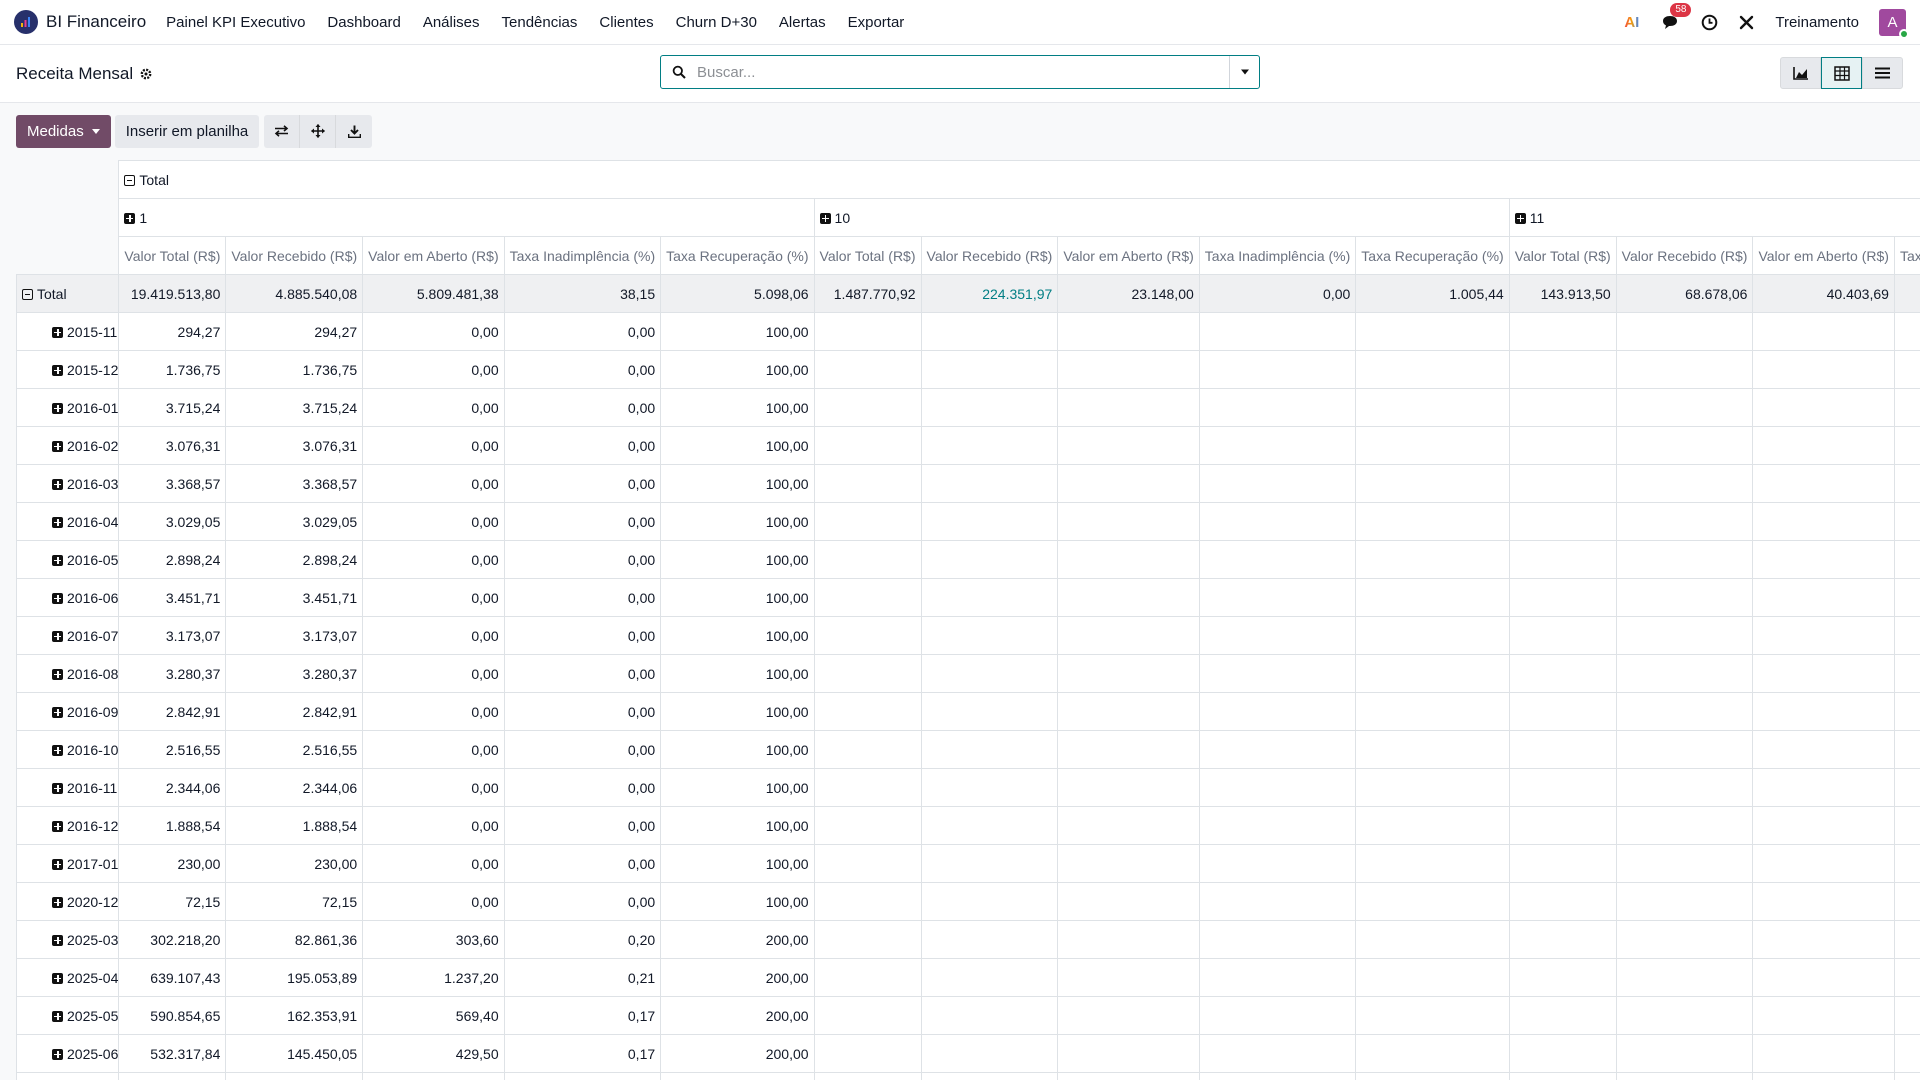 Image resolution: width=1920 pixels, height=1080 pixels. Describe the element at coordinates (1714, 217) in the screenshot. I see `col-header-group-11: 11` at that location.